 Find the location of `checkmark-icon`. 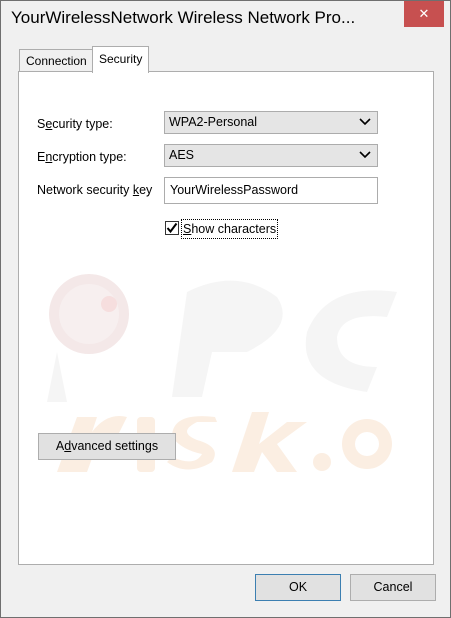

checkmark-icon is located at coordinates (172, 228).